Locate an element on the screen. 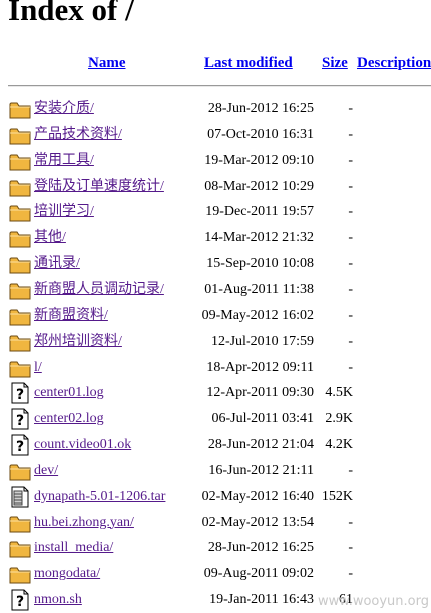  entry-modified: 06-Jul-2011 03:41 is located at coordinates (262, 419).